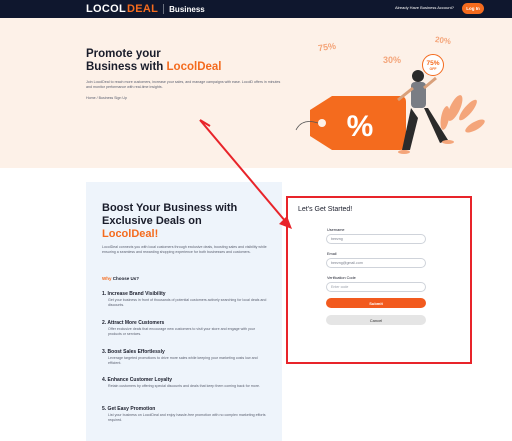  What do you see at coordinates (107, 278) in the screenshot?
I see `why-accent: Why` at bounding box center [107, 278].